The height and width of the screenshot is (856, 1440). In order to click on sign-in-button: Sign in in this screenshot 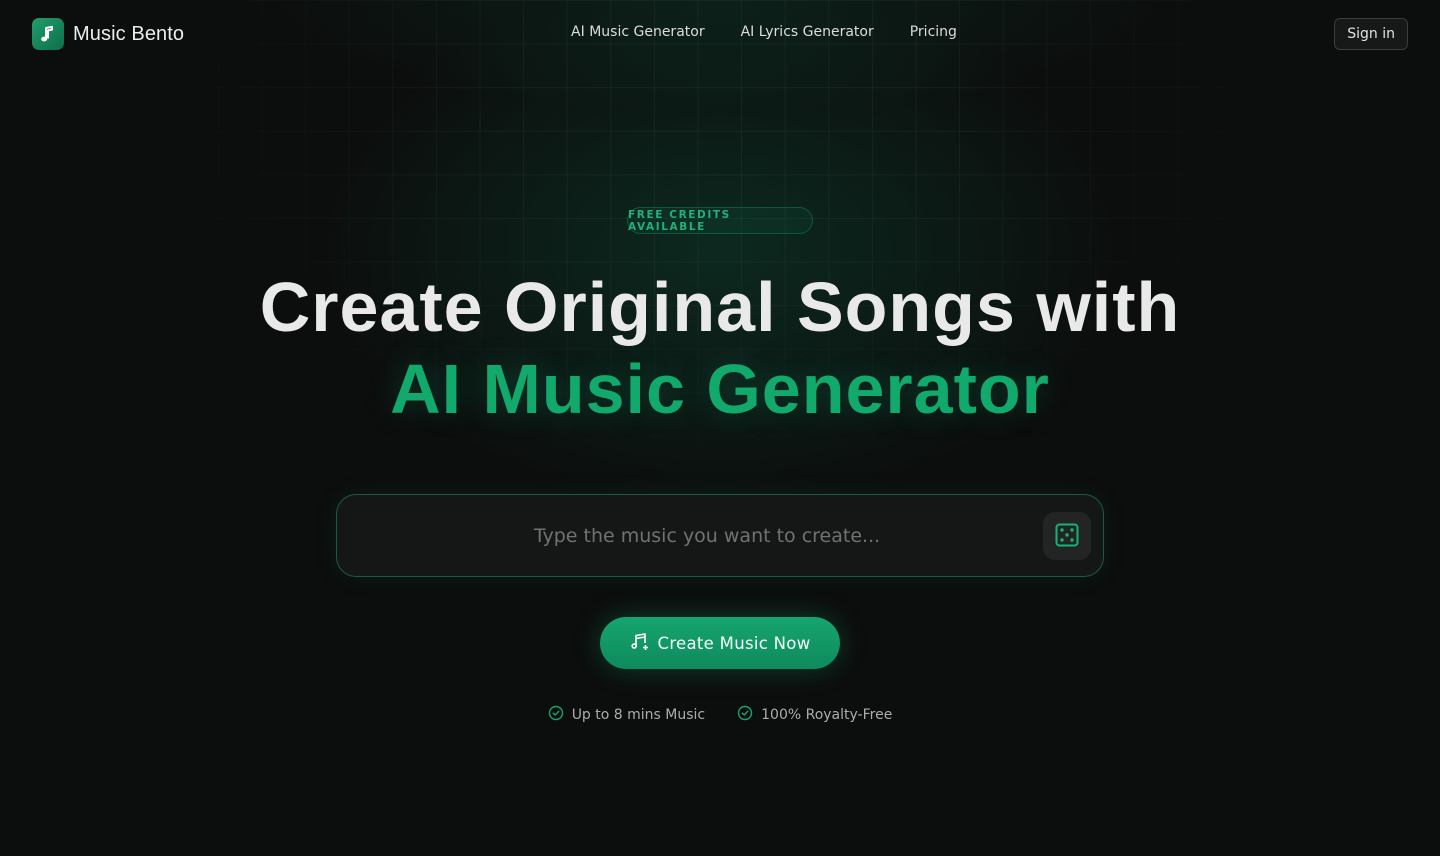, I will do `click(1371, 34)`.